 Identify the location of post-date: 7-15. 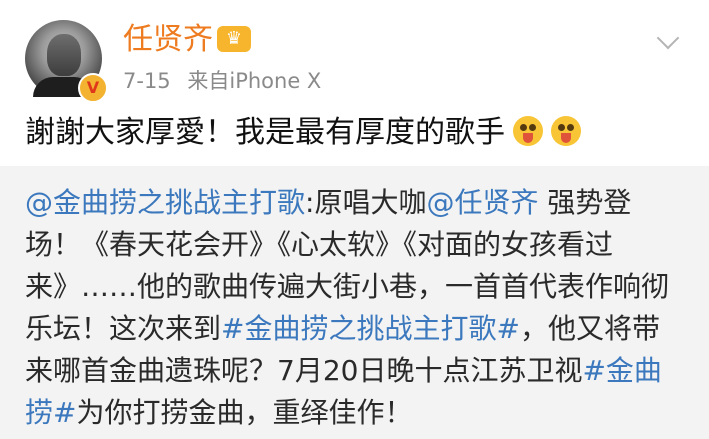
(147, 81).